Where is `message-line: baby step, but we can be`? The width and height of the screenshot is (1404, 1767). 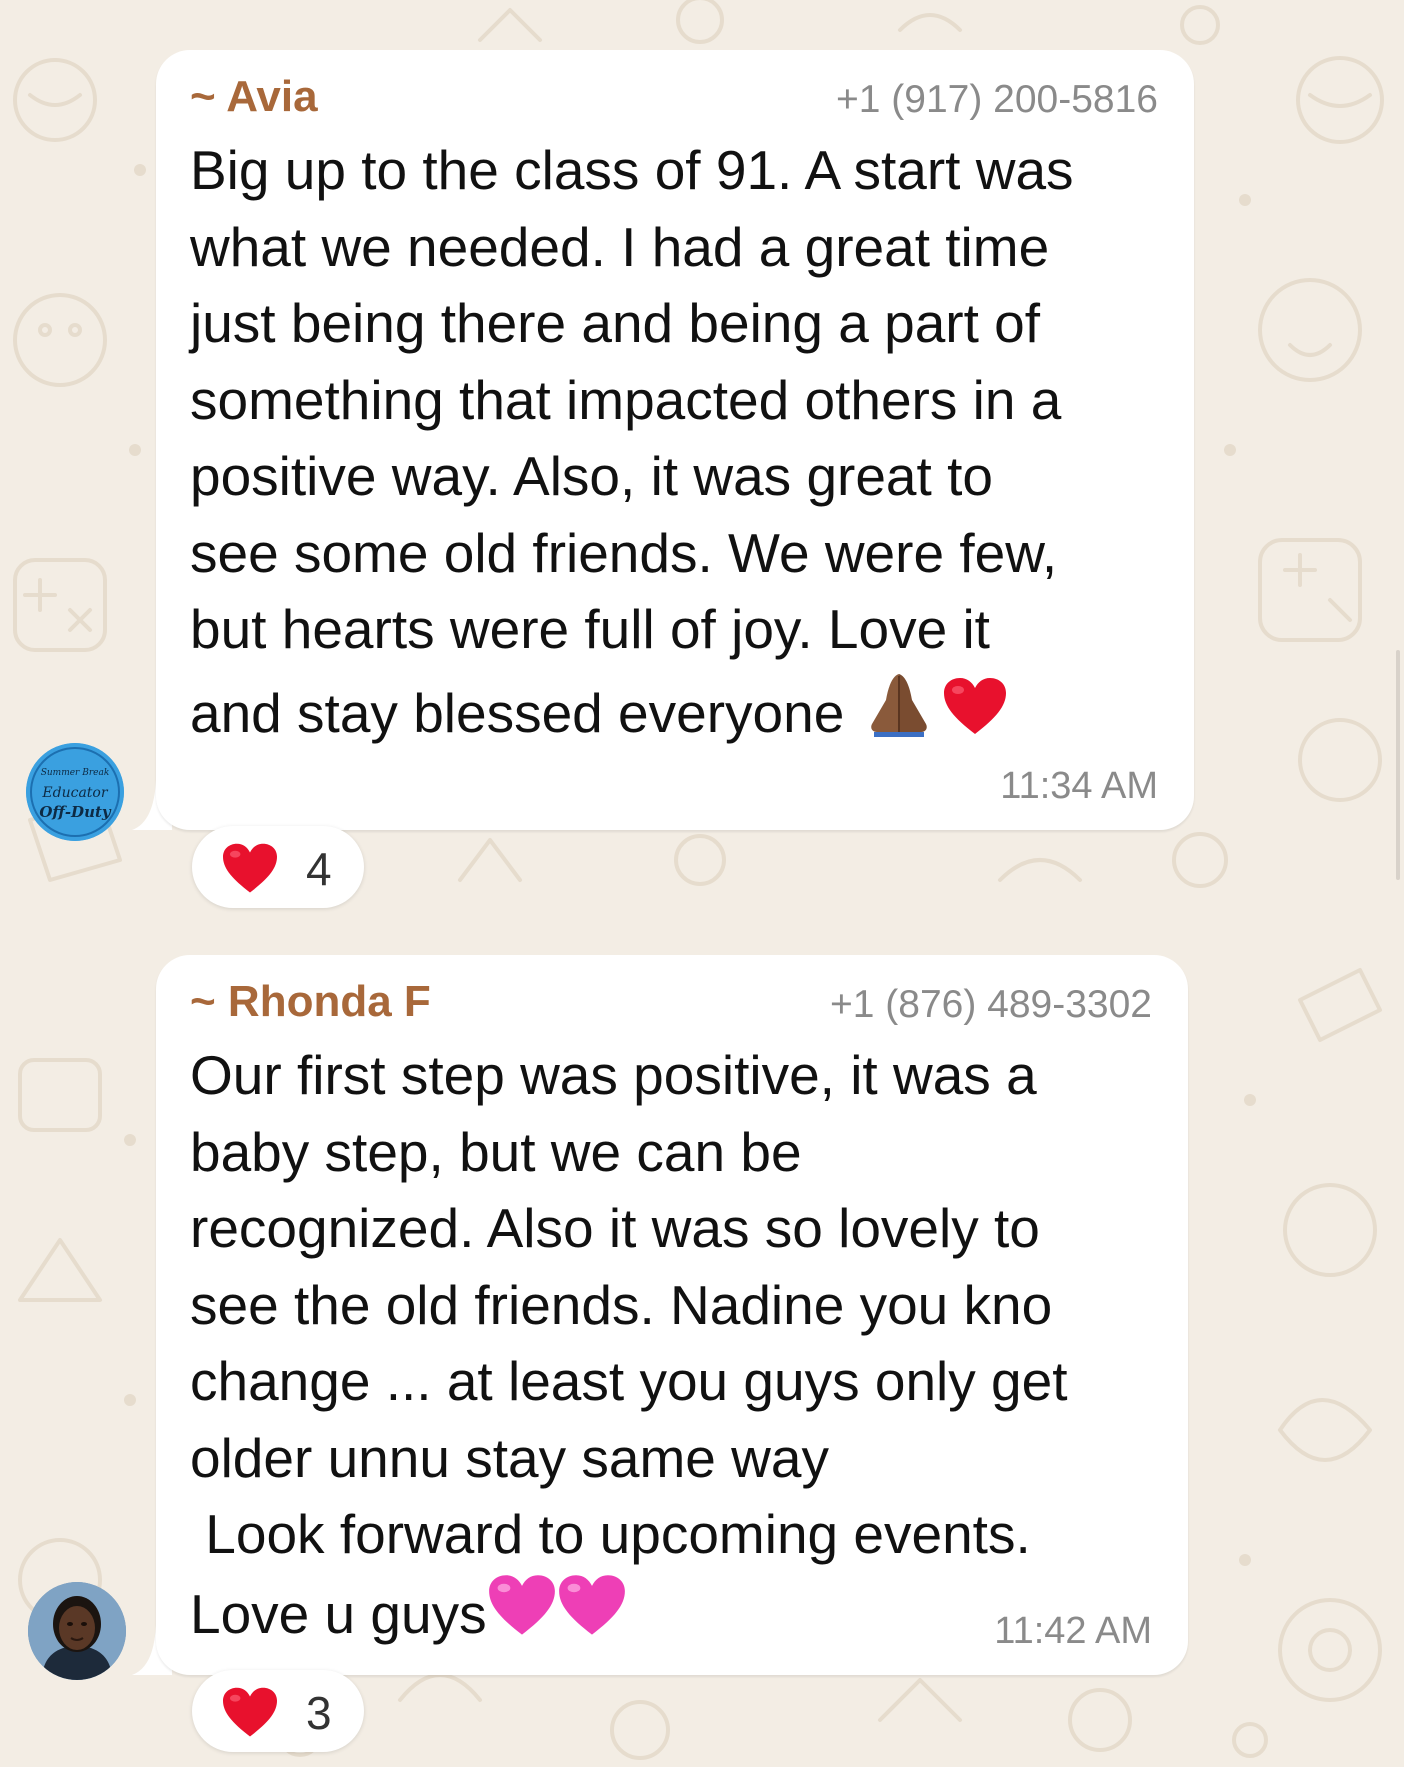
message-line: baby step, but we can be is located at coordinates (496, 1151).